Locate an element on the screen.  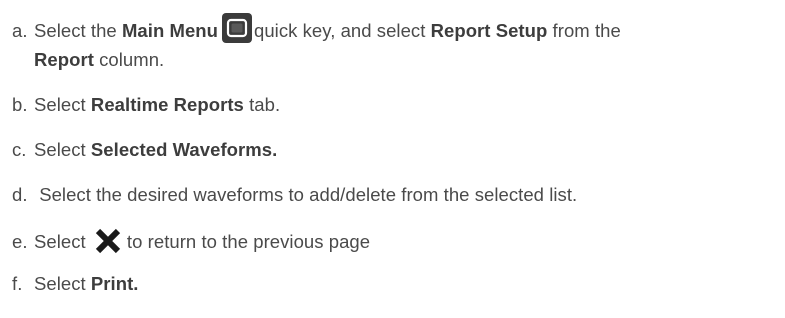
step-text: column. is located at coordinates (129, 59).